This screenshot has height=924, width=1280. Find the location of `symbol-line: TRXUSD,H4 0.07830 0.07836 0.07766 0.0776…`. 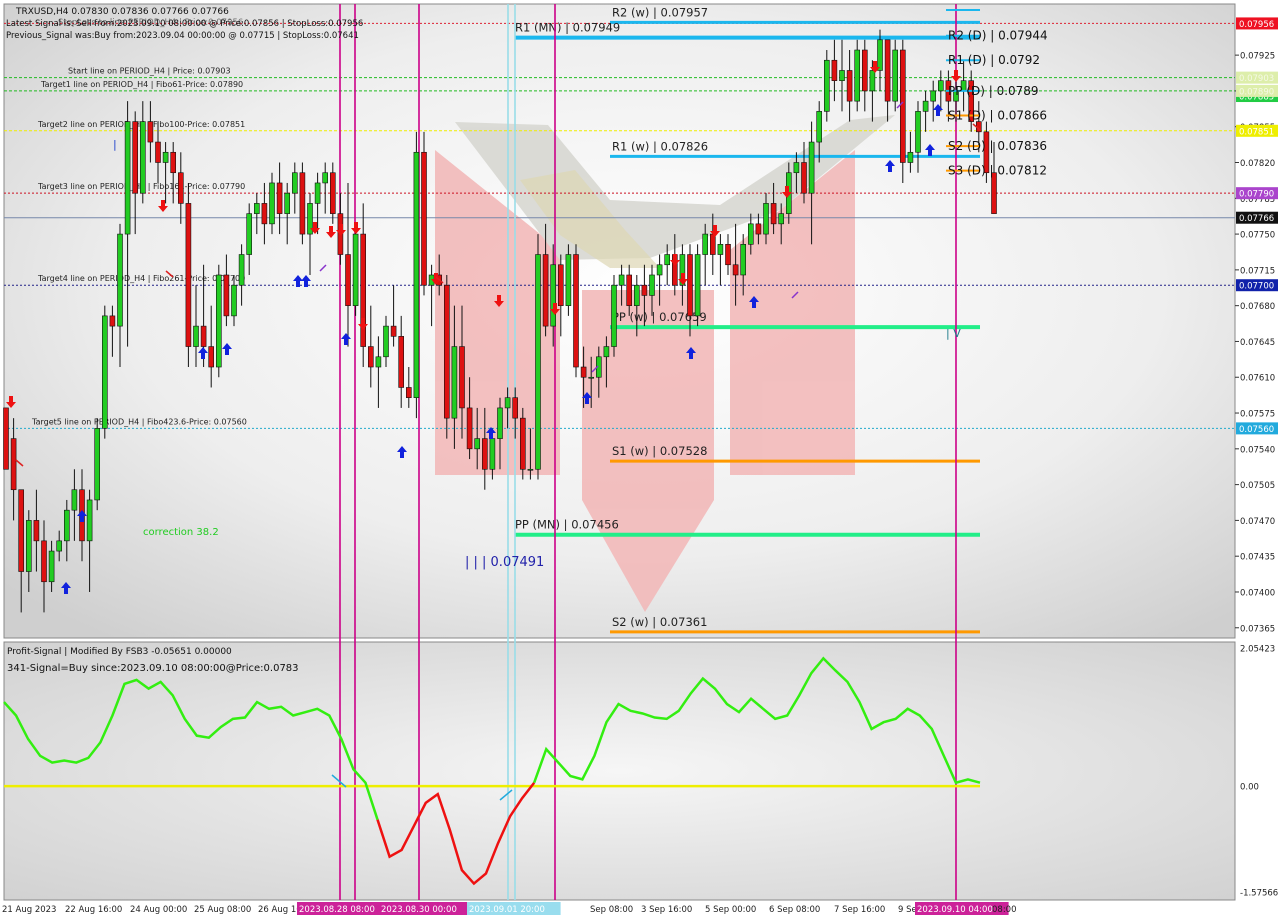

symbol-line: TRXUSD,H4 0.07830 0.07836 0.07766 0.0776… is located at coordinates (122, 12).